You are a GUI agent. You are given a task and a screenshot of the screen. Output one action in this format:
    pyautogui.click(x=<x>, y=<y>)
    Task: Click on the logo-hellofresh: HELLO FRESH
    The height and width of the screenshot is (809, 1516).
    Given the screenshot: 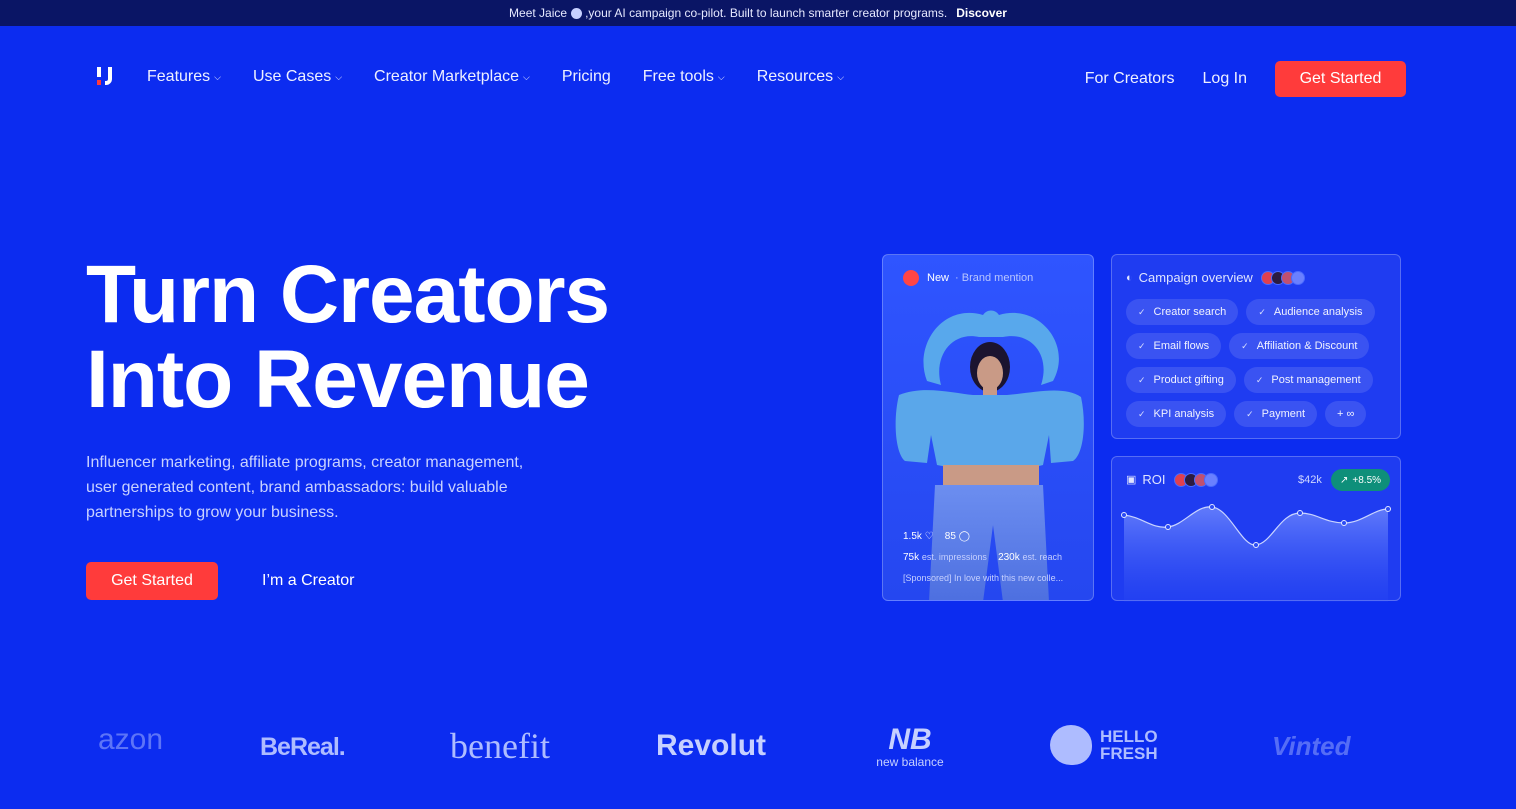 What is the action you would take?
    pyautogui.click(x=1110, y=745)
    